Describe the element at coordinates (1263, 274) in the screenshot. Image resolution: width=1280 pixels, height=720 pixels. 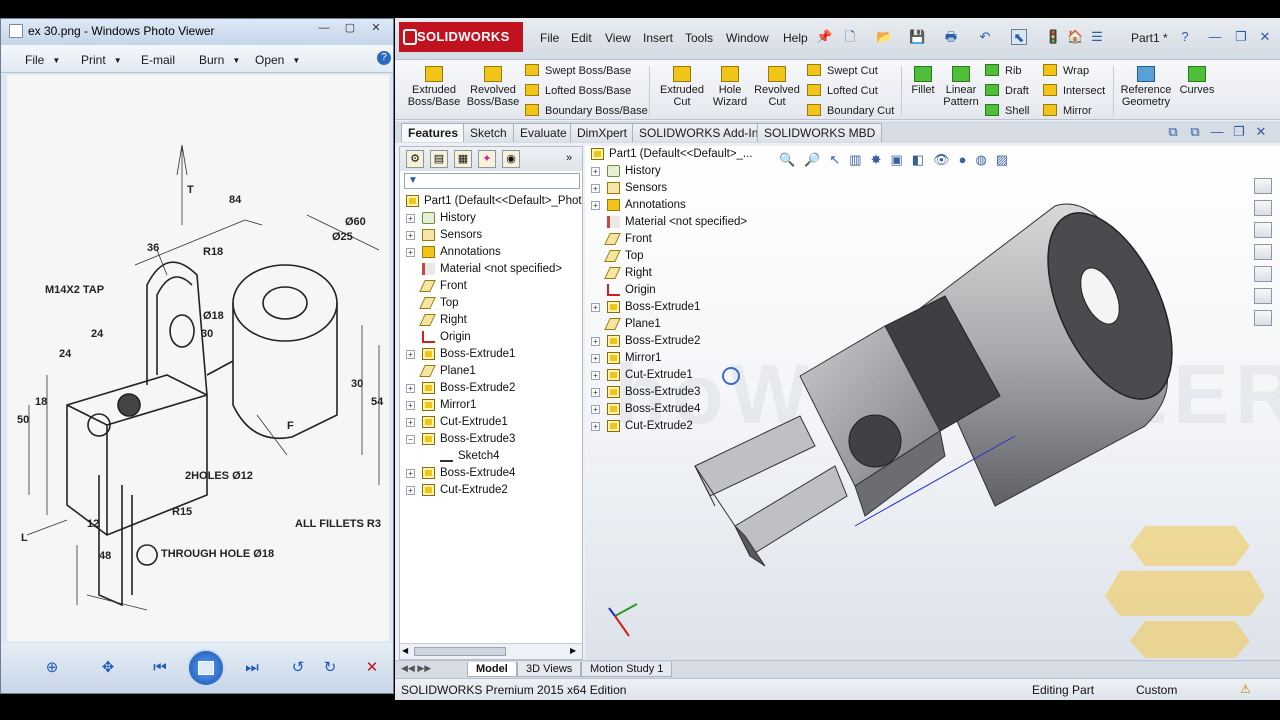
I see `appearances-icon` at that location.